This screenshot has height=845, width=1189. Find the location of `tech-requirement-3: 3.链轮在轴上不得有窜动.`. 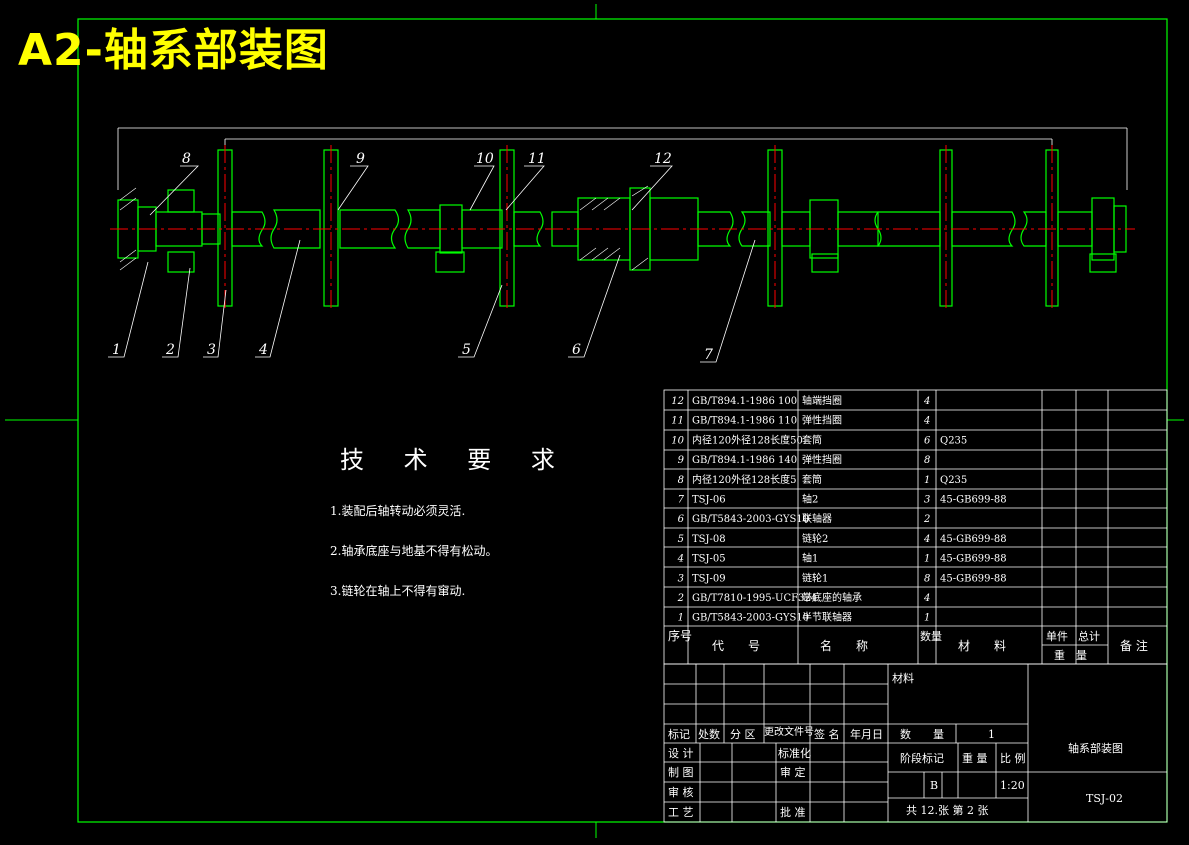

tech-requirement-3: 3.链轮在轴上不得有窜动. is located at coordinates (398, 591).